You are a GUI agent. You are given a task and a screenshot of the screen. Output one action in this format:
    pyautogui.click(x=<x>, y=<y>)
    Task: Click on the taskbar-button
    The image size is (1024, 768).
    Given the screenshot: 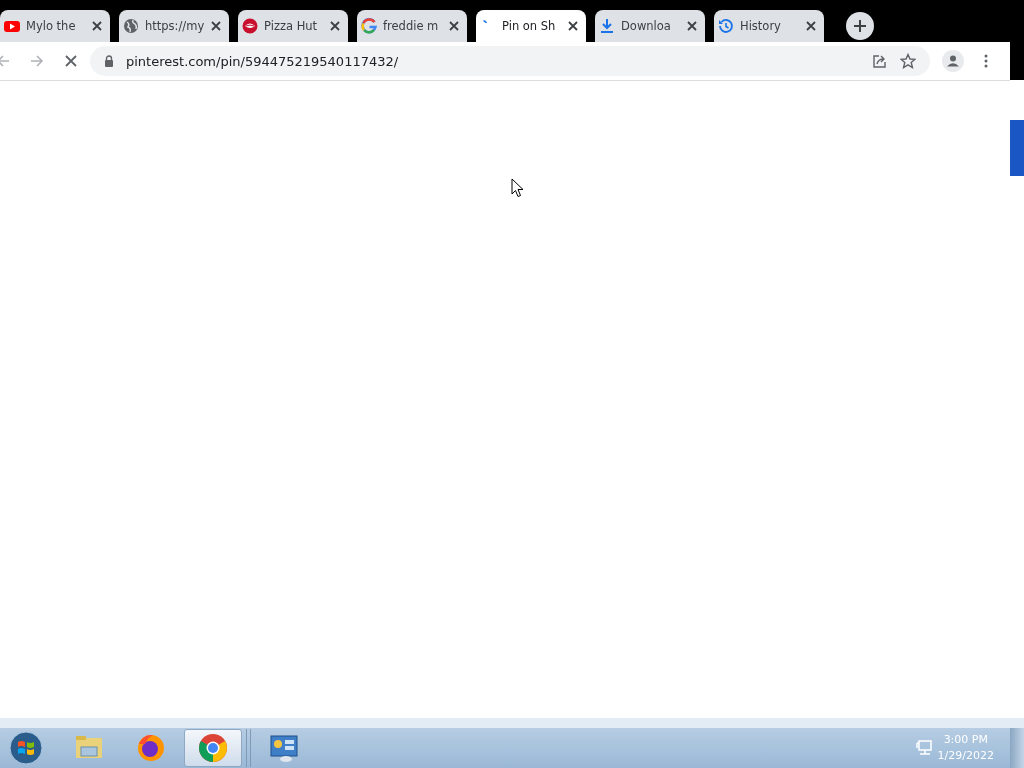 What is the action you would take?
    pyautogui.click(x=213, y=748)
    